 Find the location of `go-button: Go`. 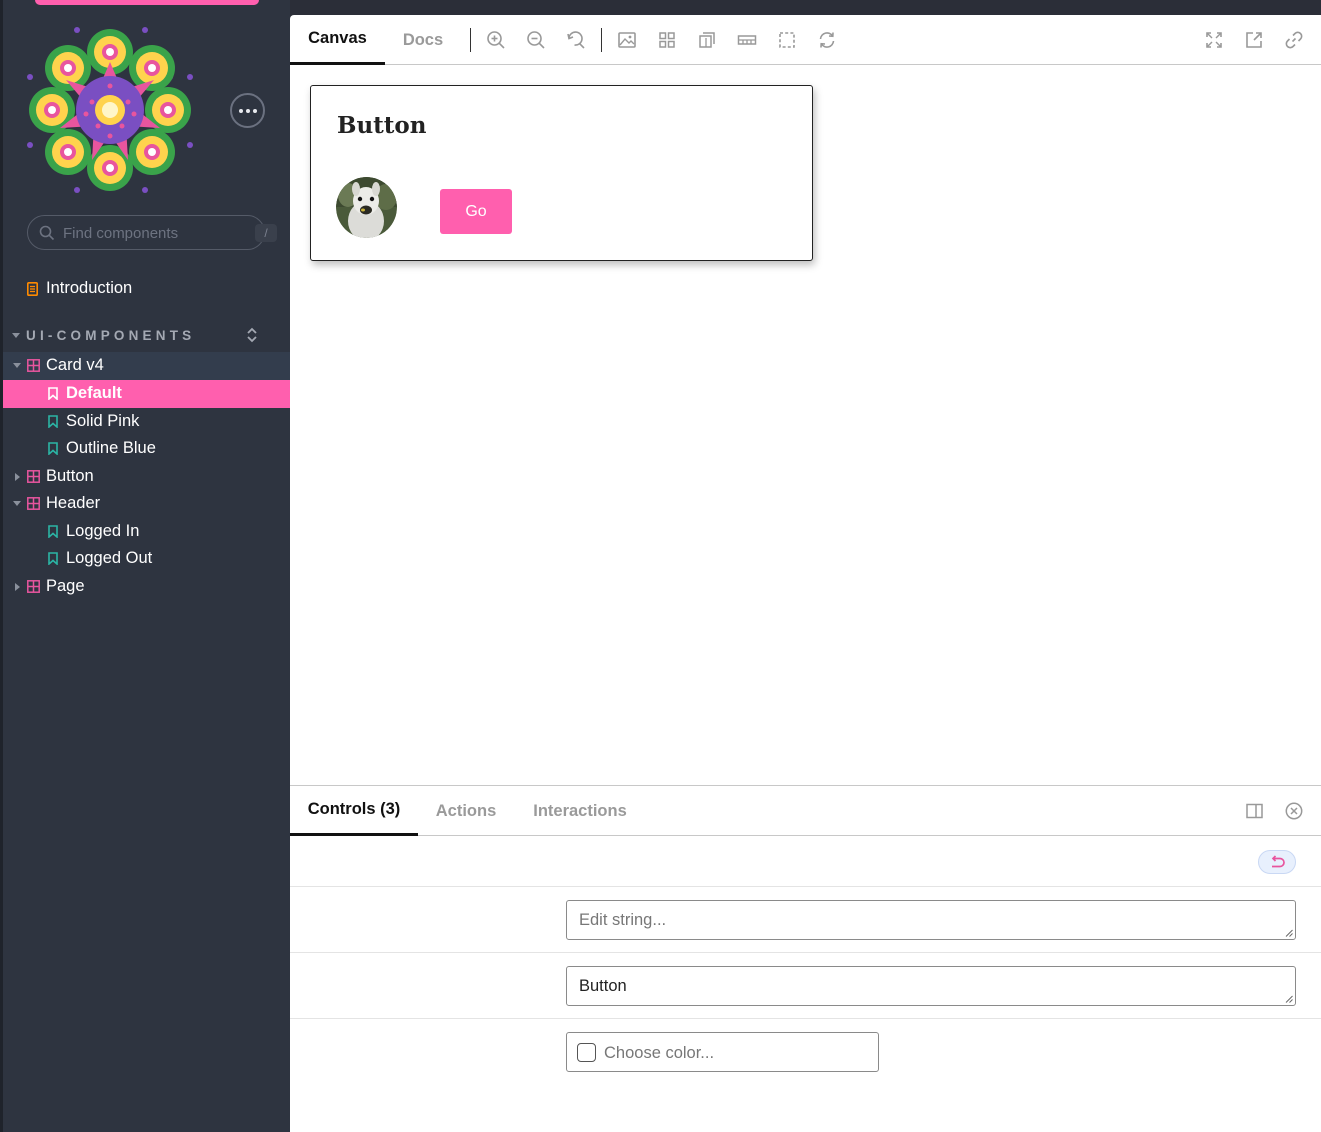

go-button: Go is located at coordinates (476, 211).